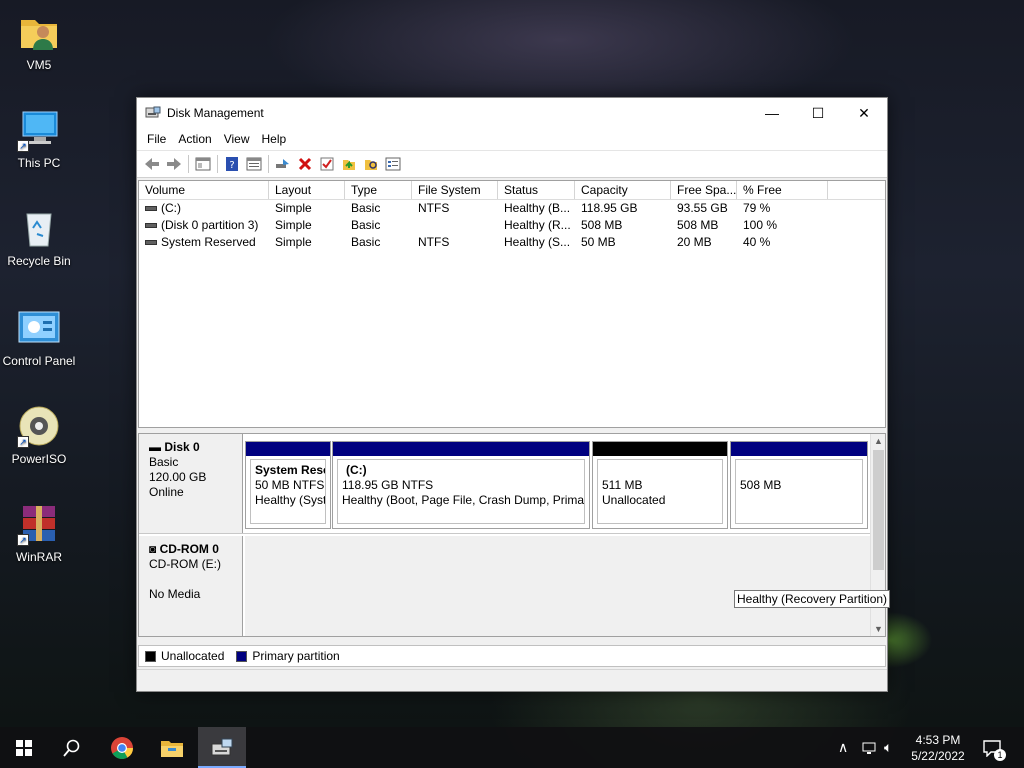  I want to click on volume-name: (C:), so click(171, 208).